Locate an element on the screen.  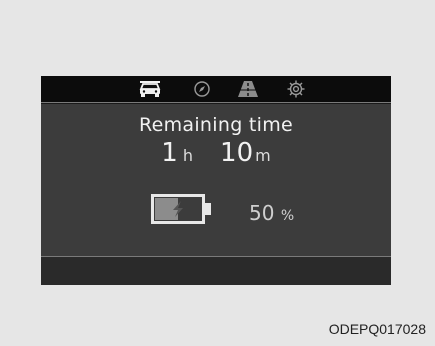
tab-car is located at coordinates (150, 89).